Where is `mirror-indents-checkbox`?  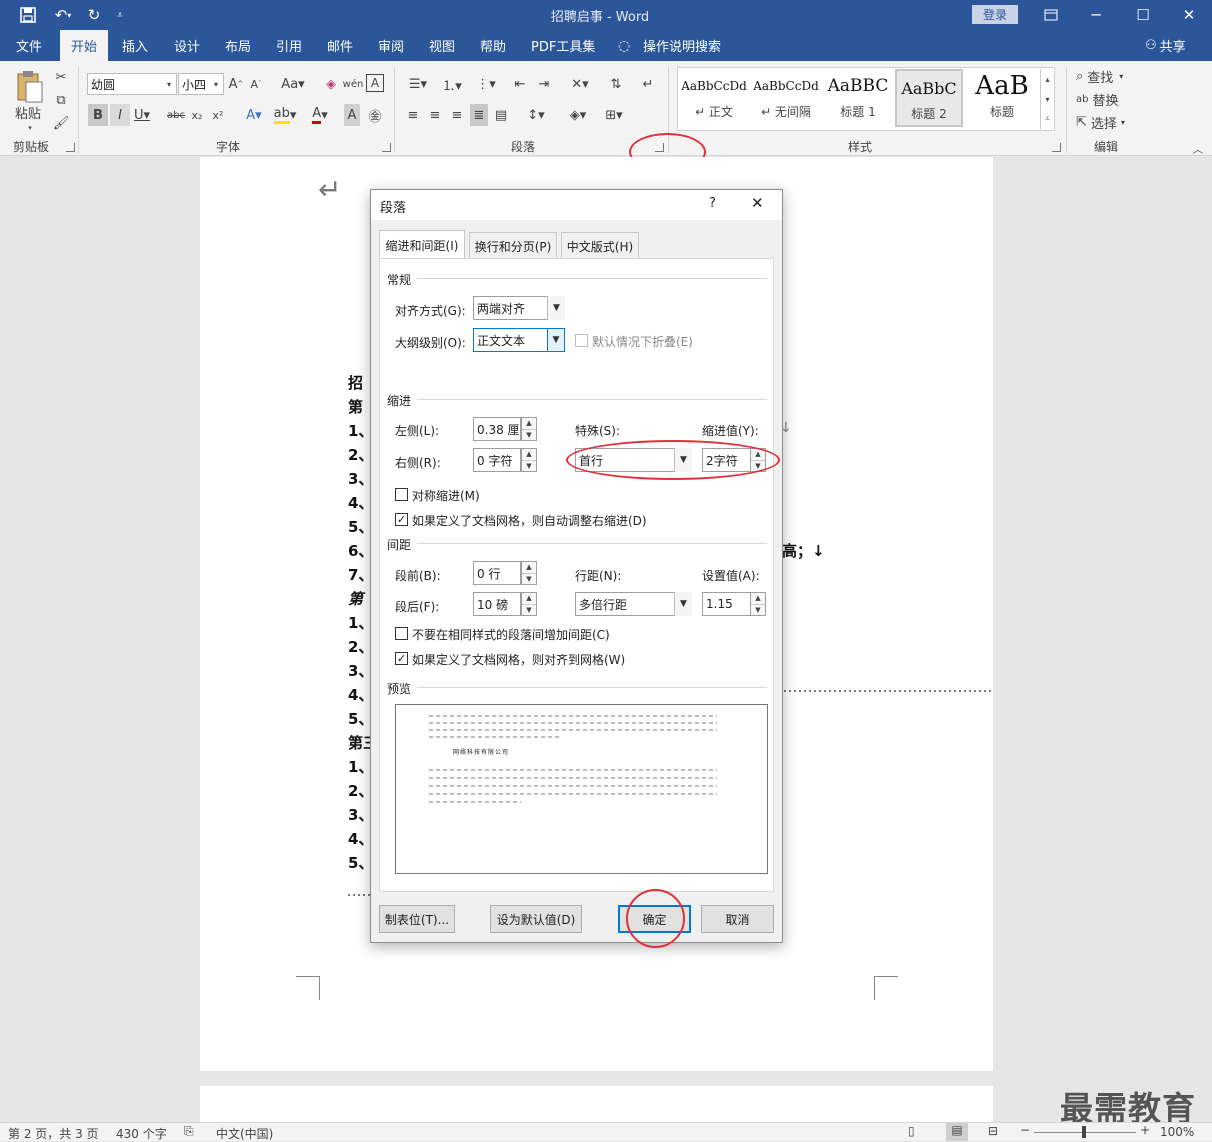 mirror-indents-checkbox is located at coordinates (401, 494).